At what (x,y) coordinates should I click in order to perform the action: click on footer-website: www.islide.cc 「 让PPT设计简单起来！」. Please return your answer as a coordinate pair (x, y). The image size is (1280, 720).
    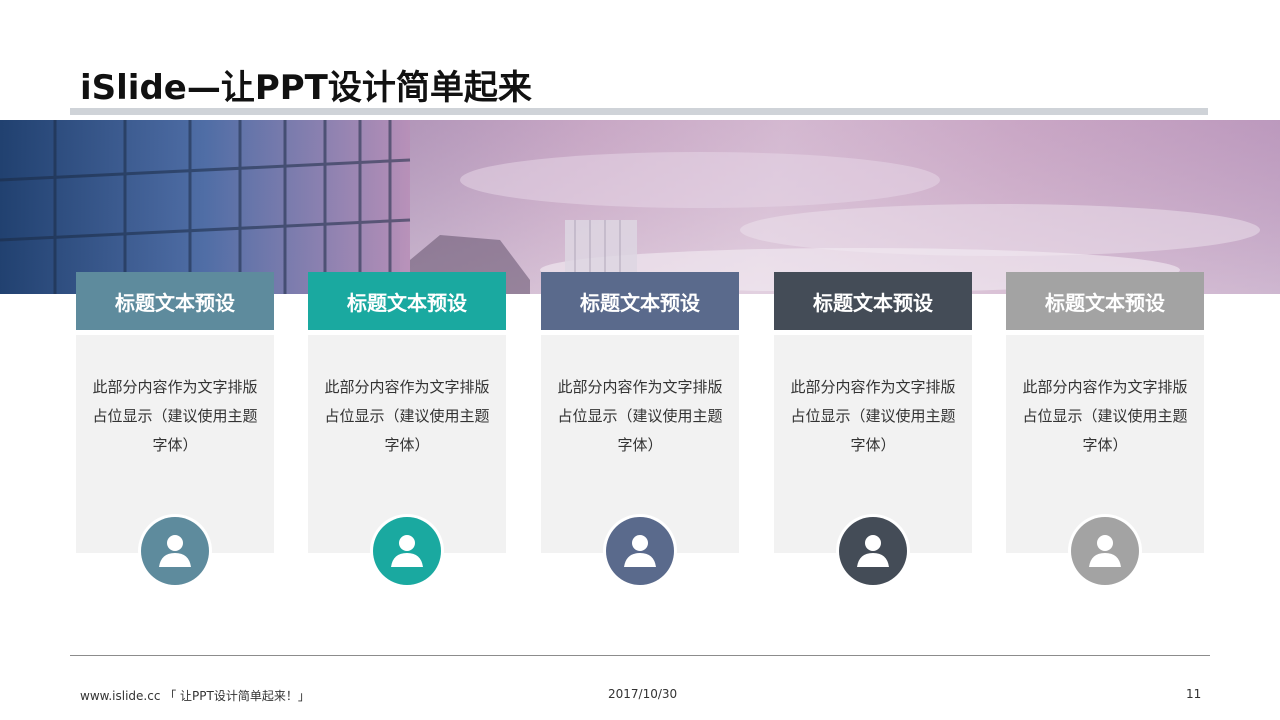
    Looking at the image, I should click on (195, 696).